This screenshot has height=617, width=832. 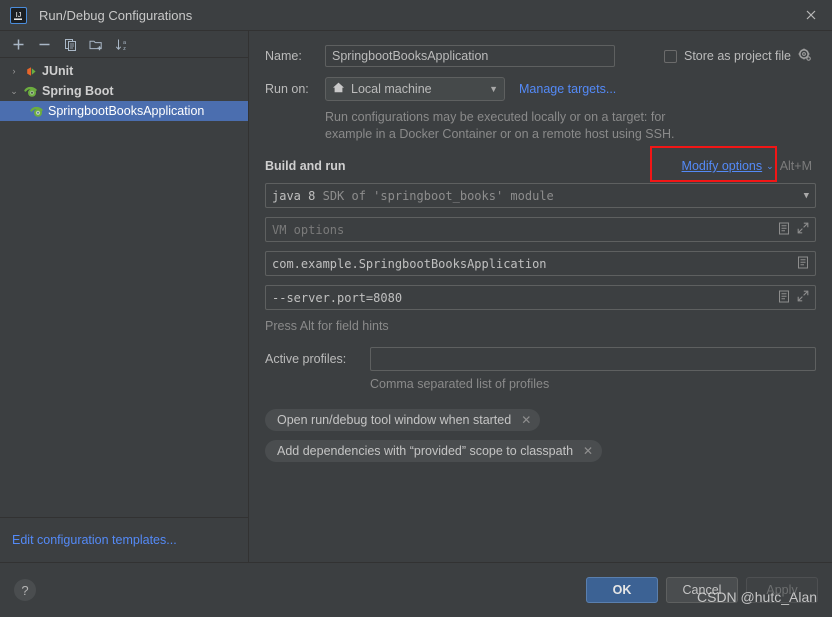 What do you see at coordinates (804, 56) in the screenshot?
I see `gear-icon` at bounding box center [804, 56].